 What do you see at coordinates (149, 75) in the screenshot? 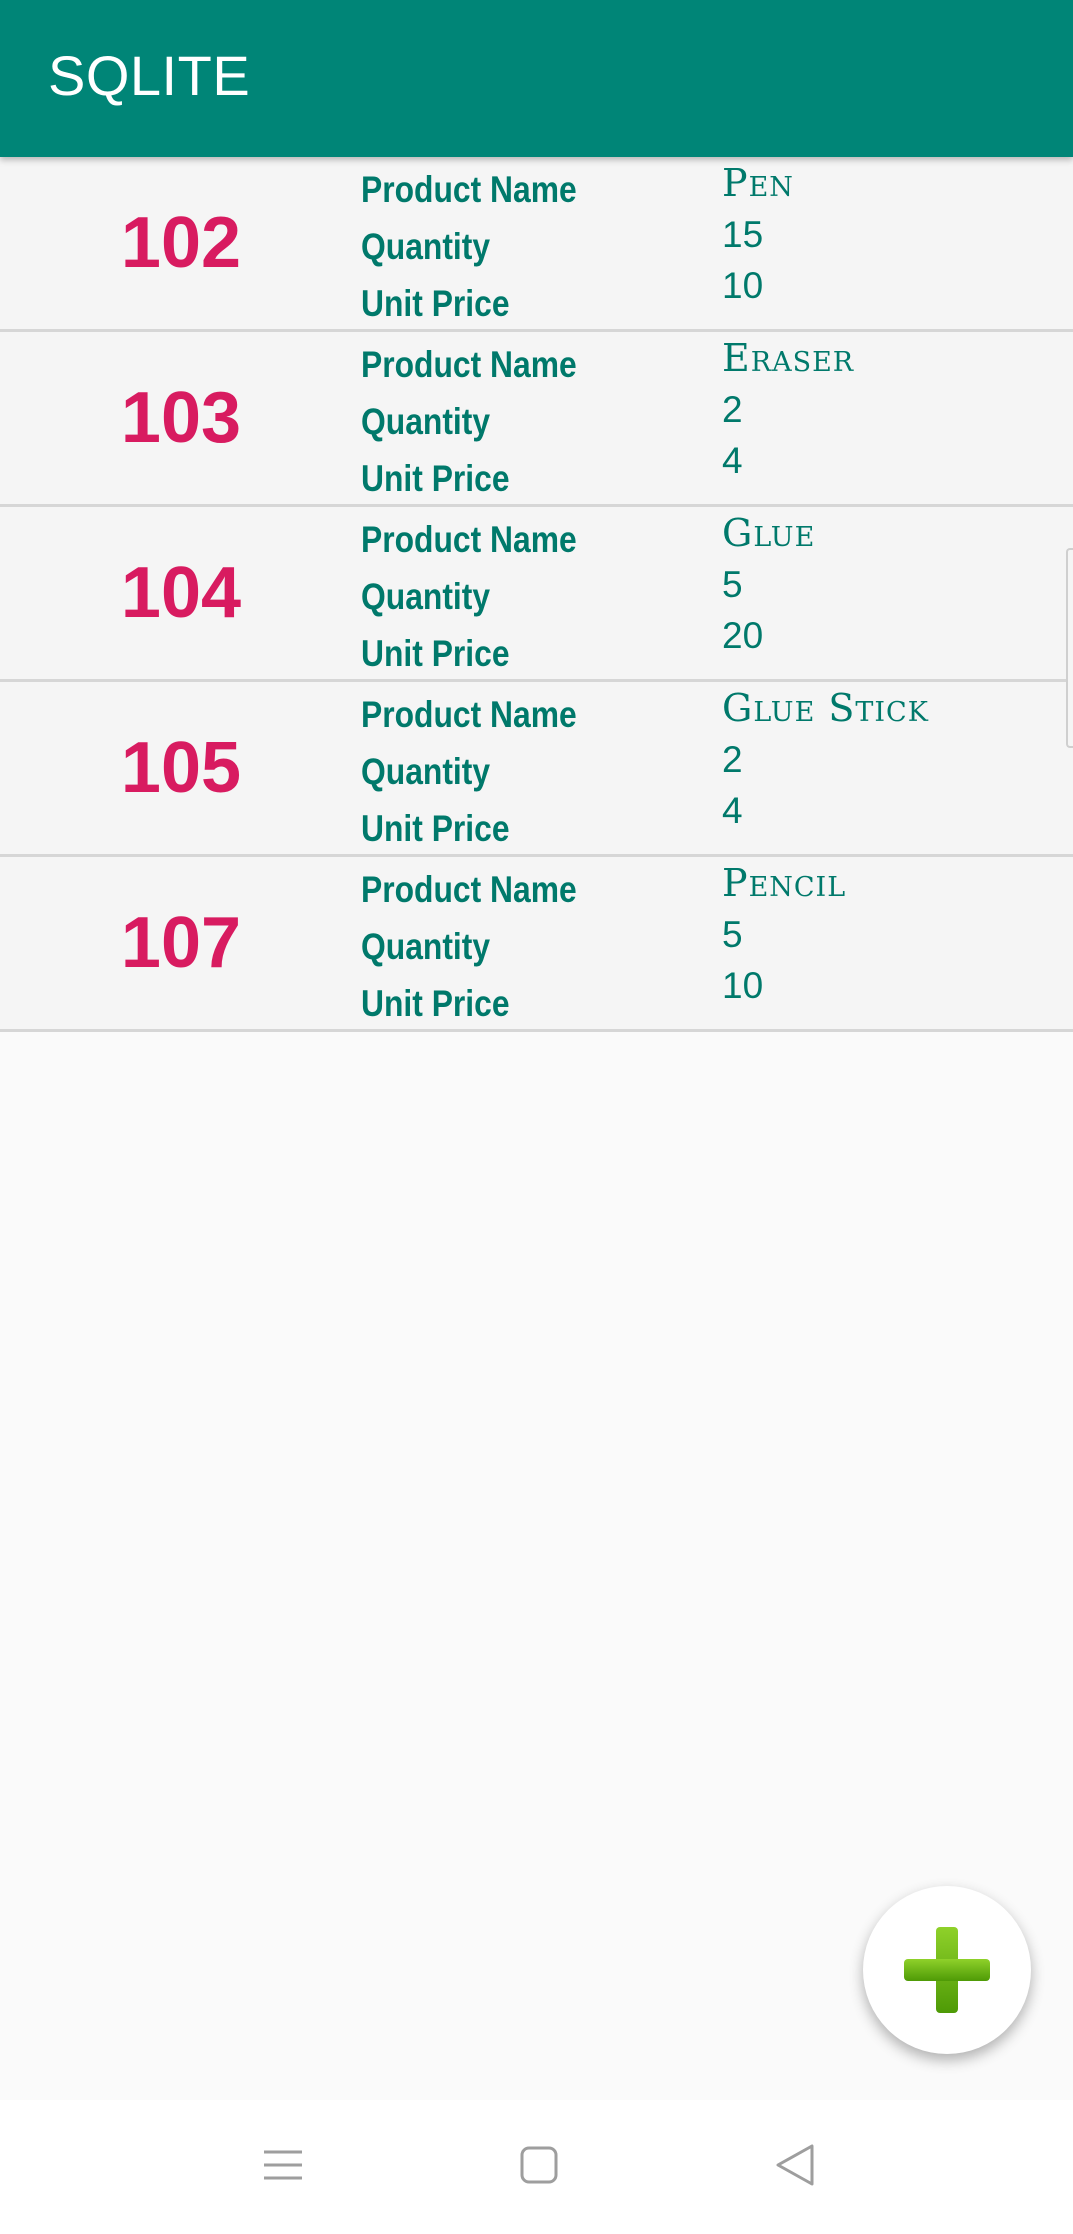
I see `app-title: SQLITE` at bounding box center [149, 75].